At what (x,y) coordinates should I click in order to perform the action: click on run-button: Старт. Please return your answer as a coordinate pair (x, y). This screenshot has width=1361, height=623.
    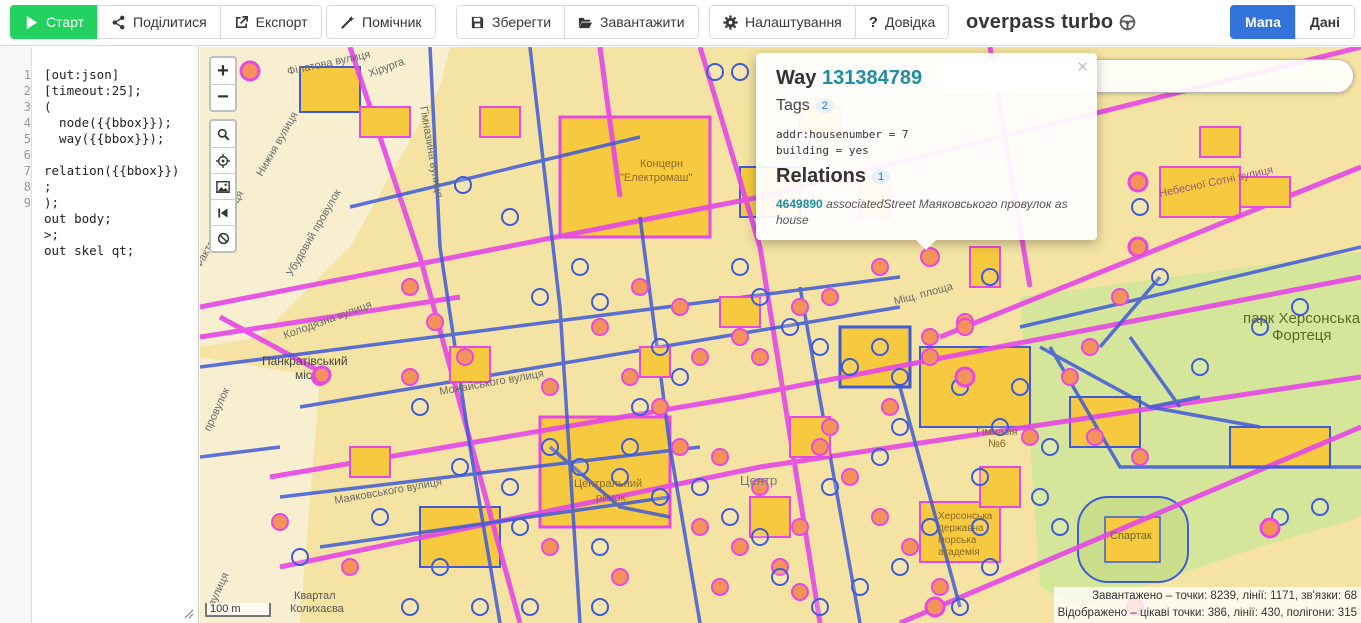
    Looking at the image, I should click on (54, 22).